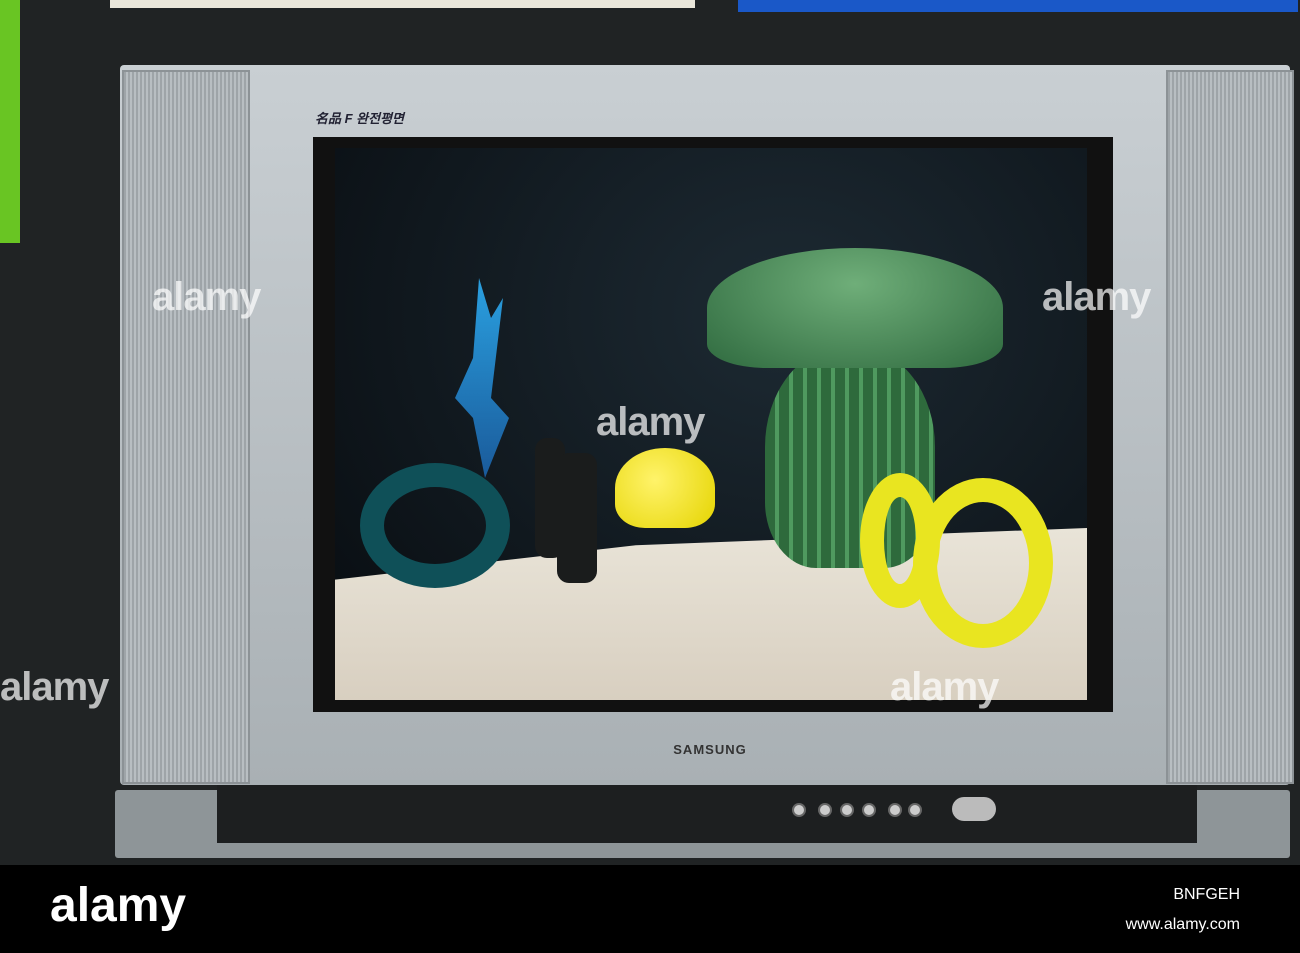 The height and width of the screenshot is (953, 1300). What do you see at coordinates (1018, 6) in the screenshot?
I see `sign-blue` at bounding box center [1018, 6].